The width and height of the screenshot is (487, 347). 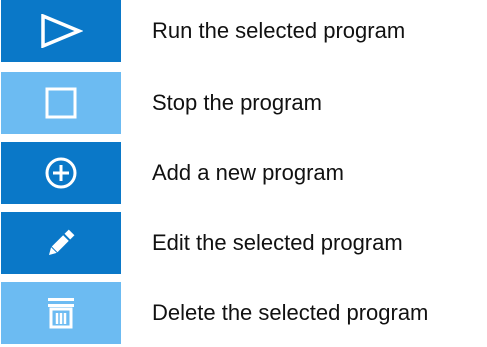 What do you see at coordinates (237, 102) in the screenshot?
I see `stop-program-description: Stop the program` at bounding box center [237, 102].